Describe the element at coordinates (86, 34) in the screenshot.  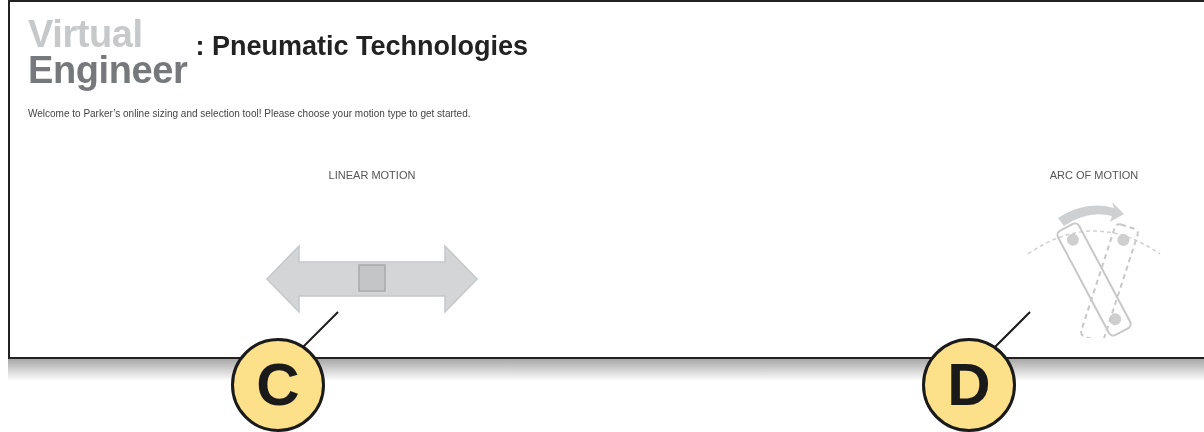
I see `logo-text: Virtual` at that location.